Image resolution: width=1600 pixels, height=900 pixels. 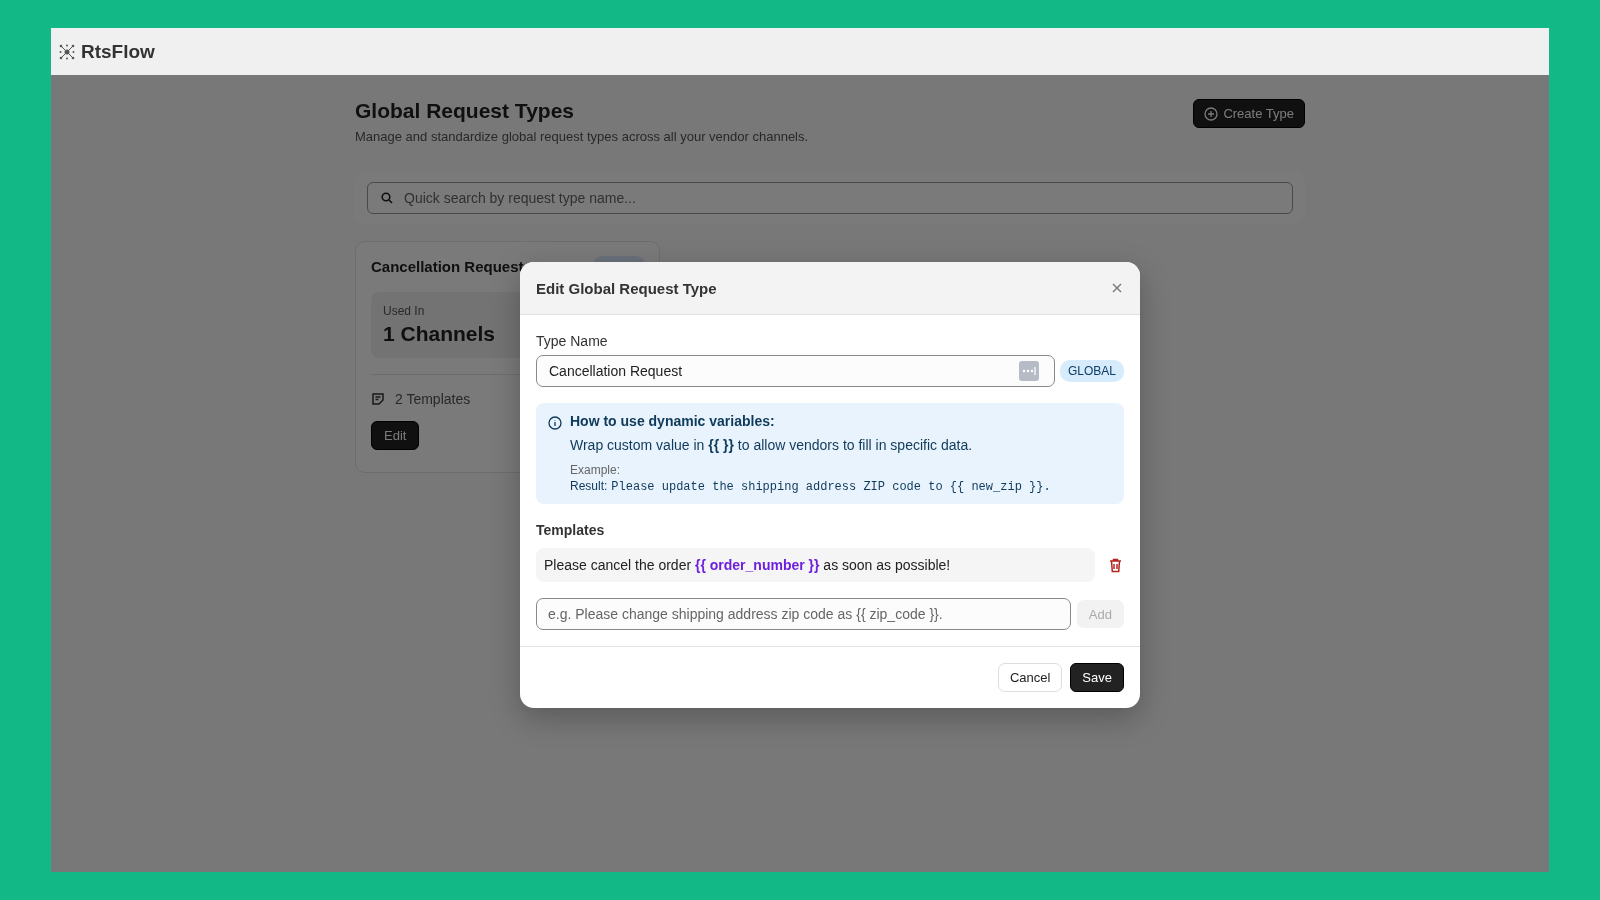 I want to click on result-example: Please update the shipping address ZIP code to {{ new_zip }}., so click(x=831, y=487).